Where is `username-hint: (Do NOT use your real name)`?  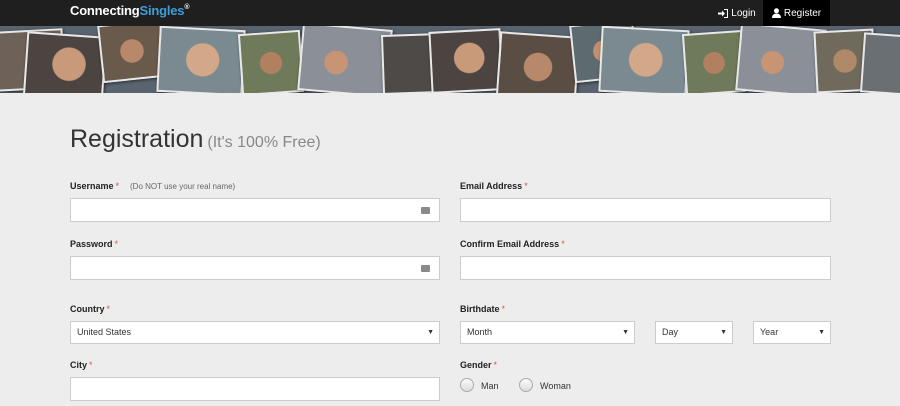
username-hint: (Do NOT use your real name) is located at coordinates (183, 186).